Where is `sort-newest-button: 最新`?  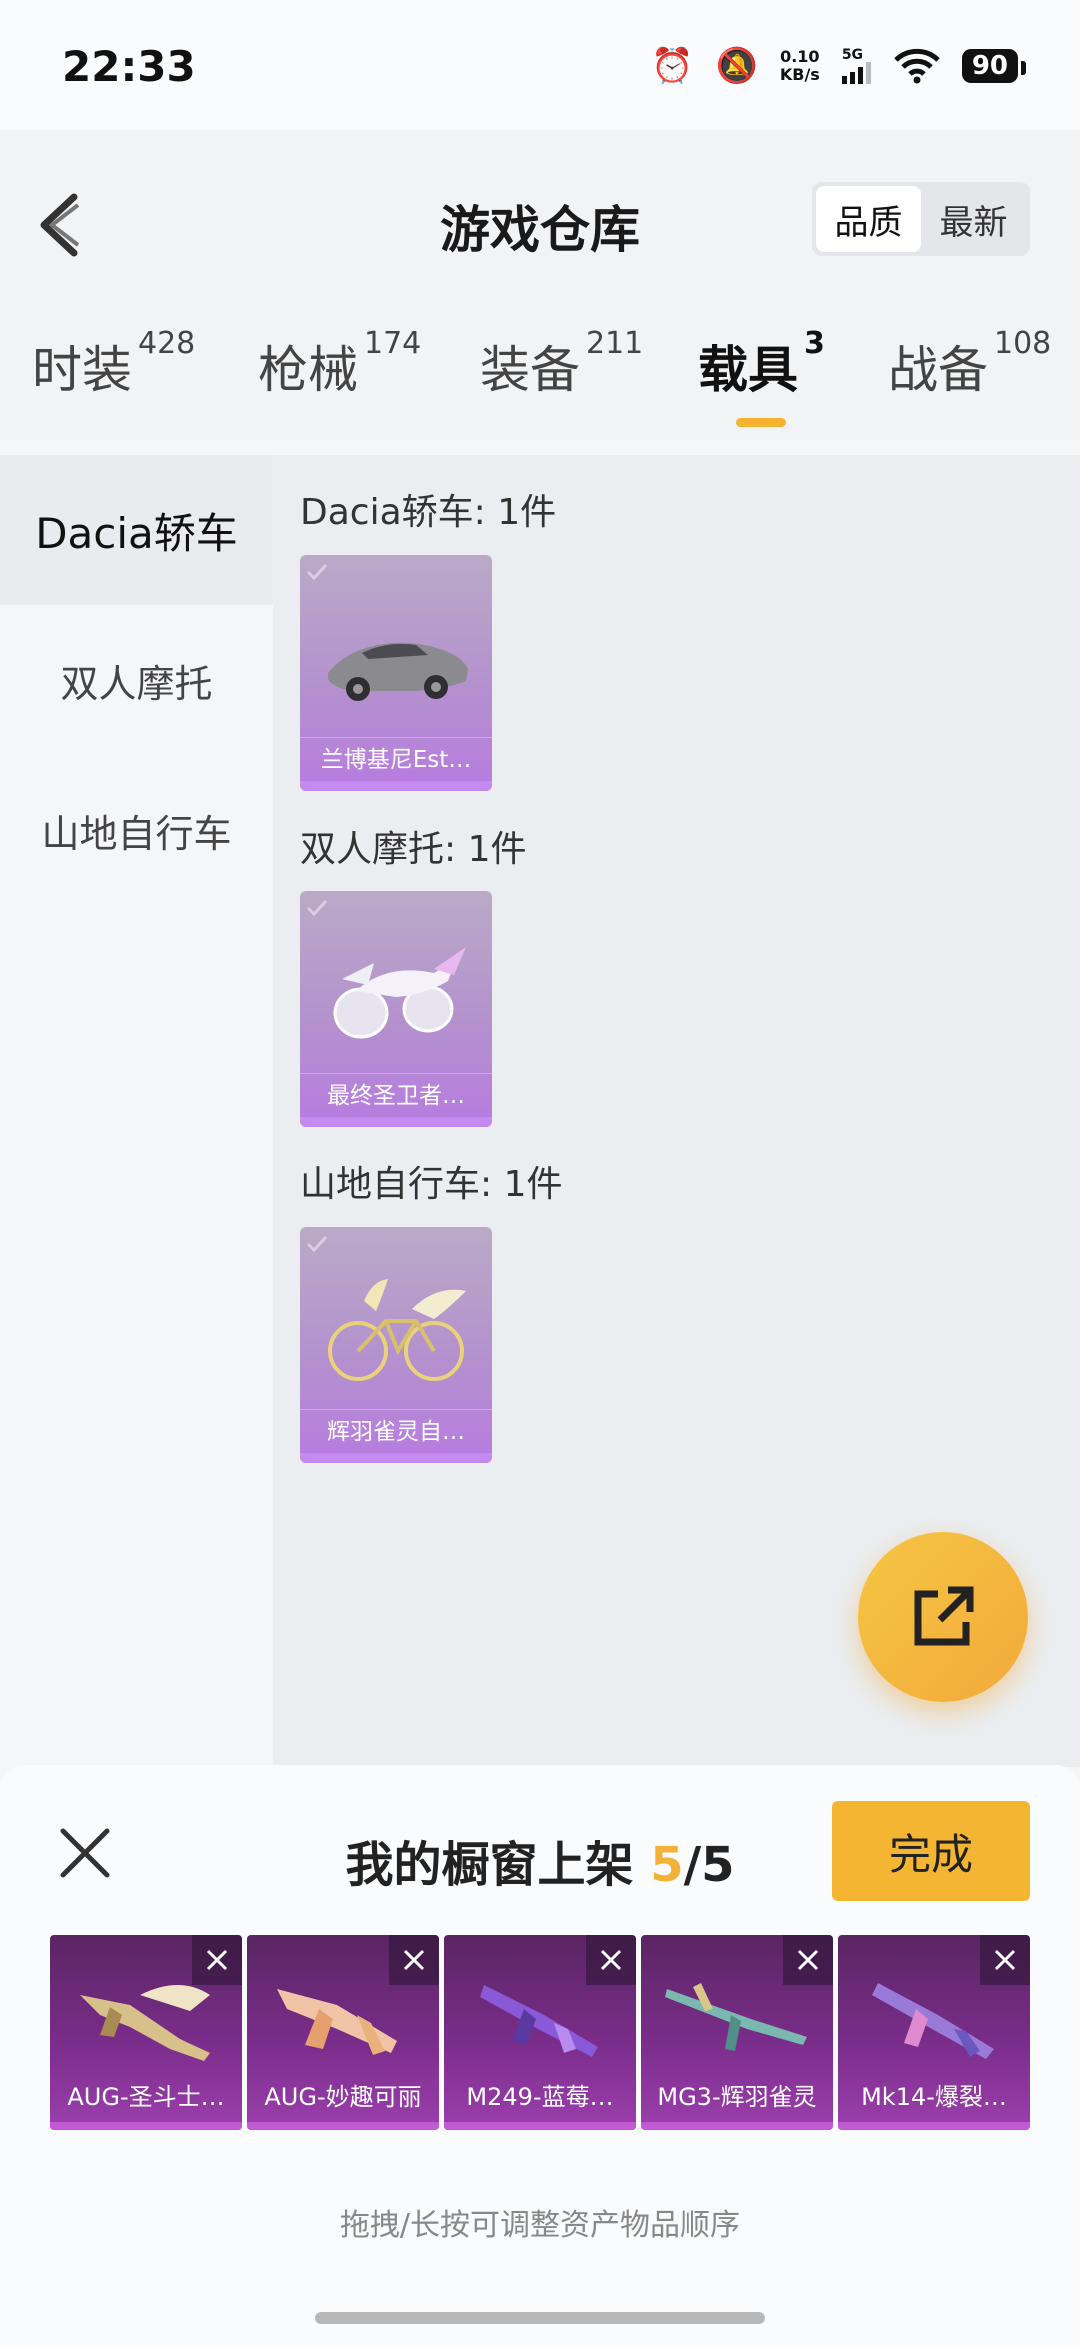
sort-newest-button: 最新 is located at coordinates (973, 219).